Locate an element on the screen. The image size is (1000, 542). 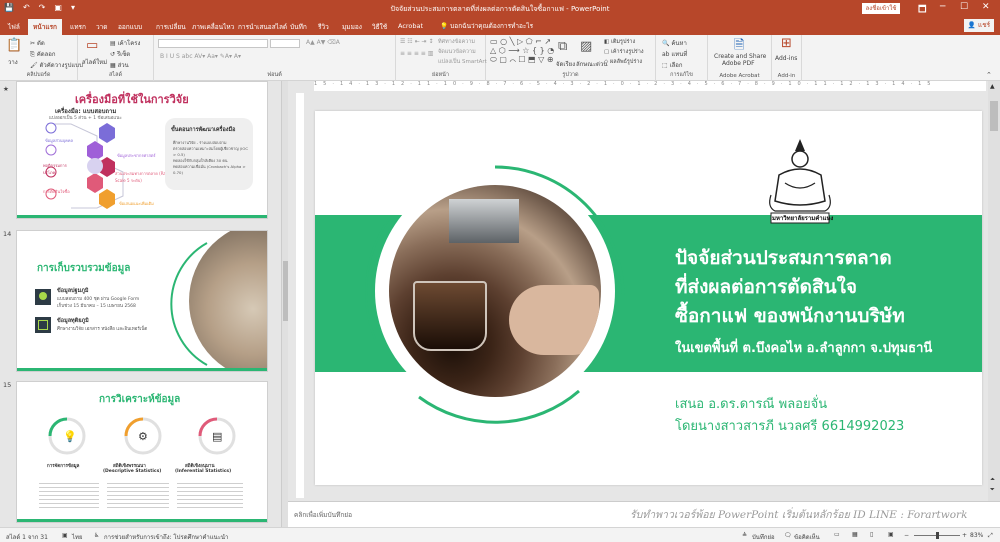
prev-slide-icon: ⏶ is located at coordinates (992, 480).